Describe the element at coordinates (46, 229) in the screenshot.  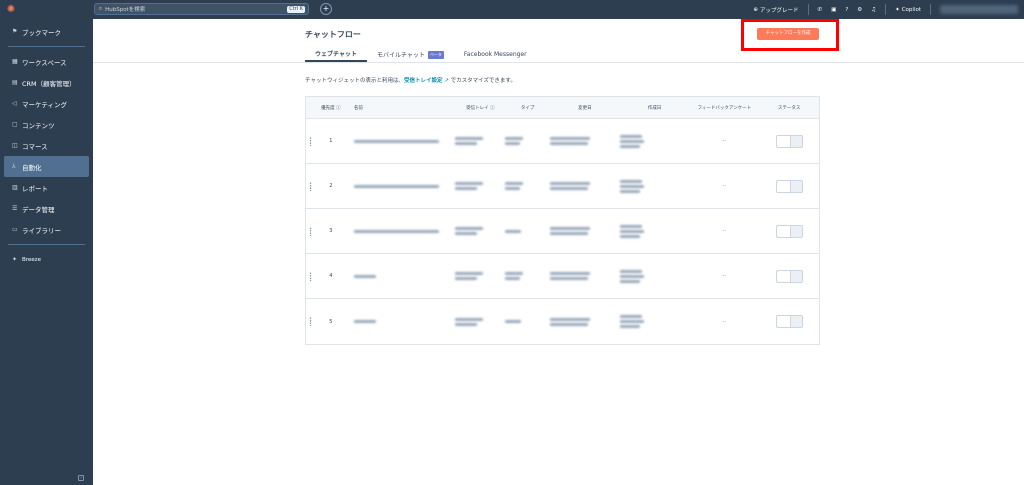
I see `sidebar-item-library: ▭ ライブラリー` at that location.